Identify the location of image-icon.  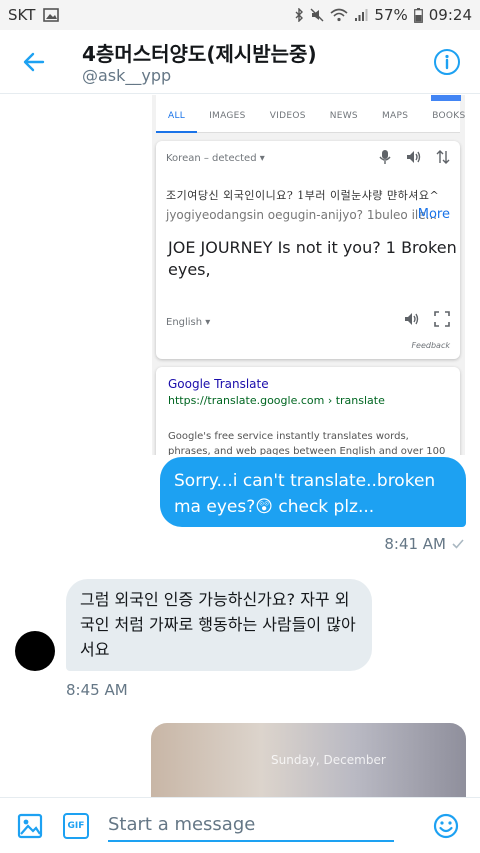
(30, 826).